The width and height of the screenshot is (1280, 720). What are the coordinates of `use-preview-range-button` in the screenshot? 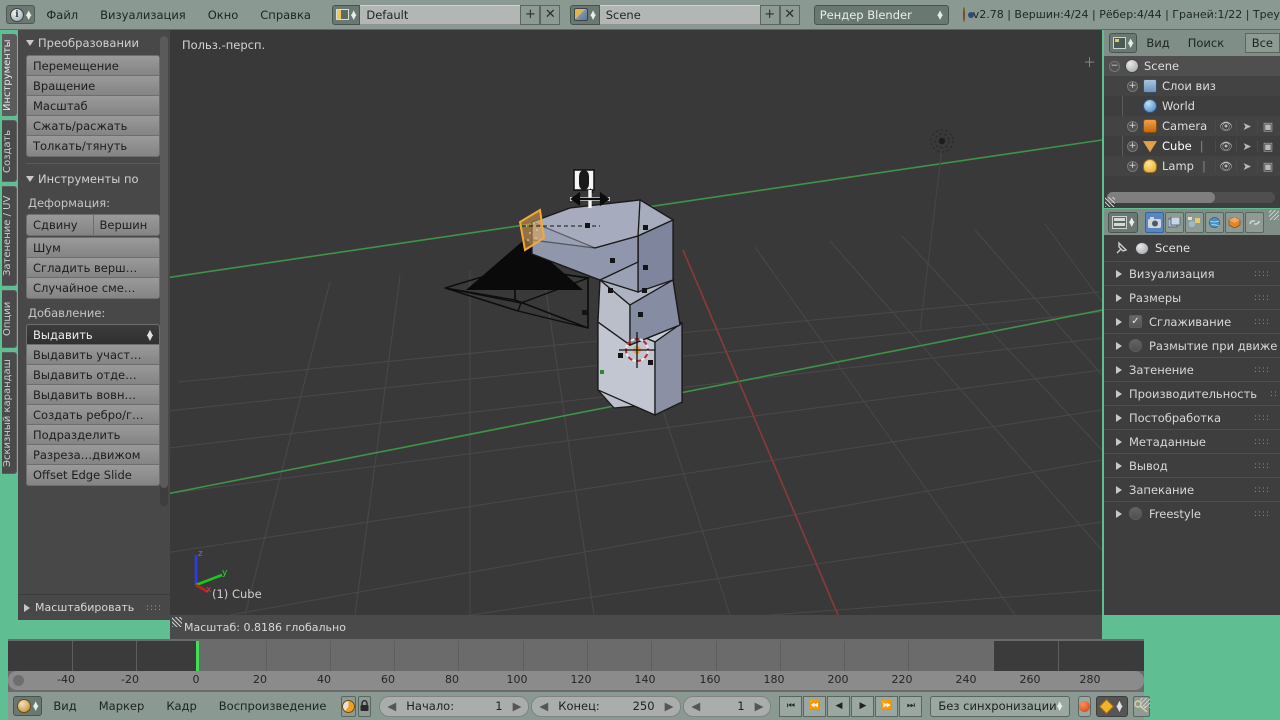 It's located at (349, 706).